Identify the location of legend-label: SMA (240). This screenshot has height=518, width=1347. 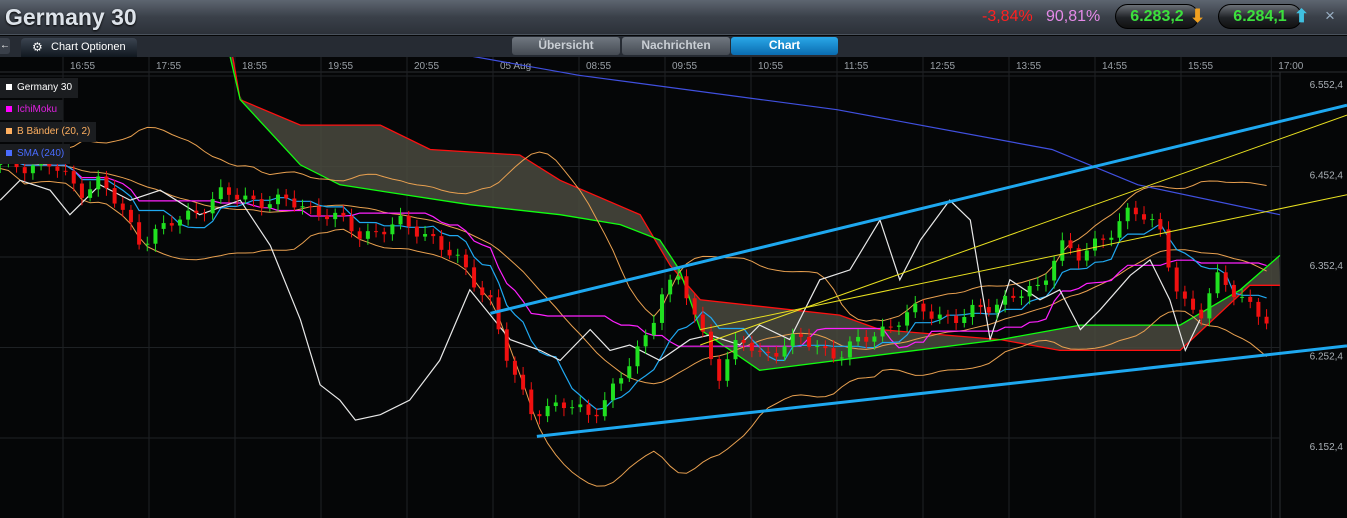
(41, 153).